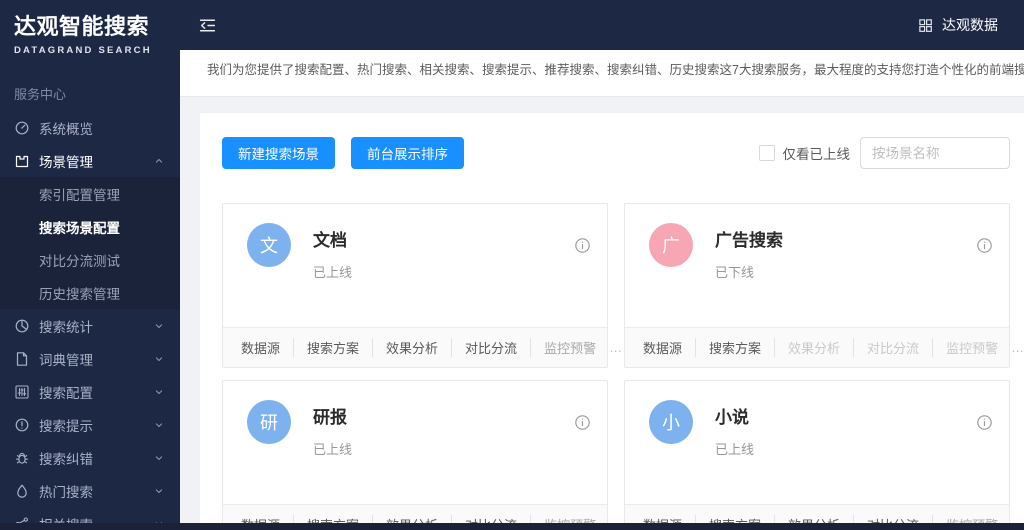  What do you see at coordinates (22, 359) in the screenshot?
I see `document-icon` at bounding box center [22, 359].